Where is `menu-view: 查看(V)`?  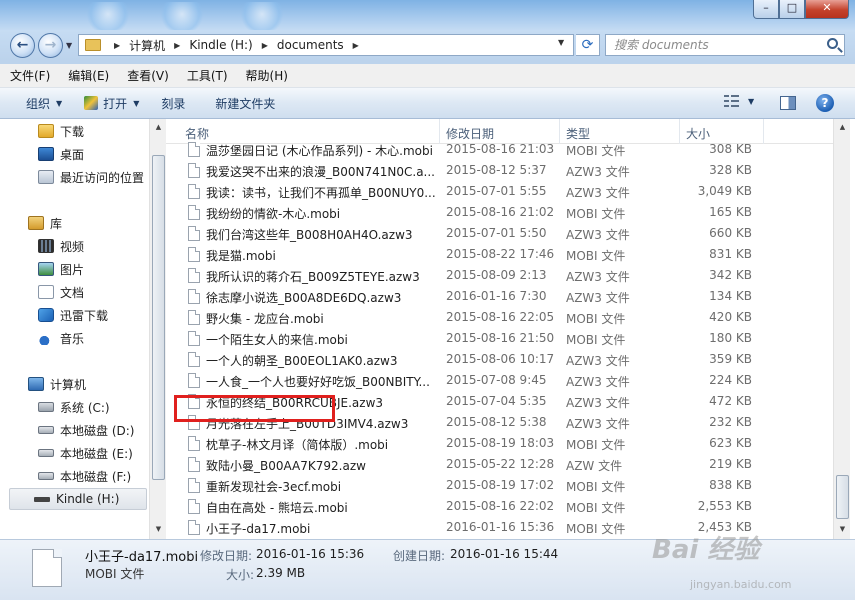 menu-view: 查看(V) is located at coordinates (148, 75).